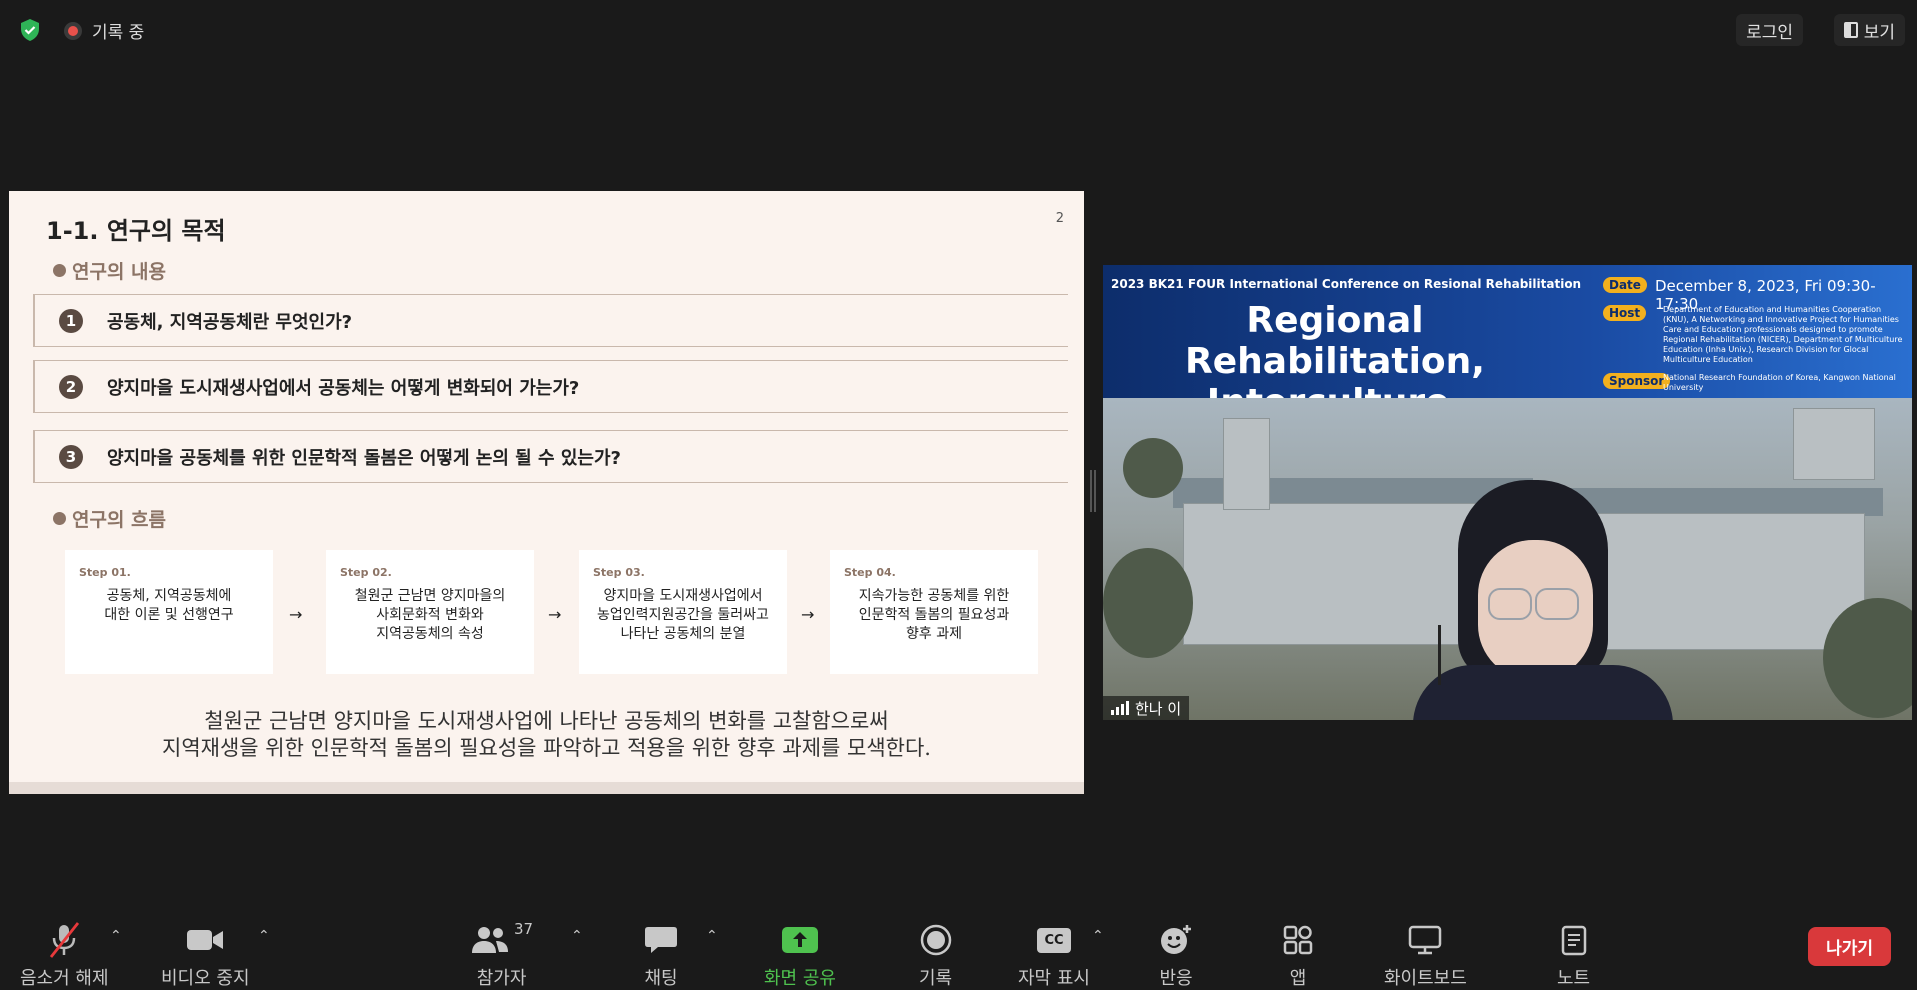 Image resolution: width=1917 pixels, height=990 pixels. What do you see at coordinates (1849, 946) in the screenshot?
I see `leave-meeting-button: 나가기` at bounding box center [1849, 946].